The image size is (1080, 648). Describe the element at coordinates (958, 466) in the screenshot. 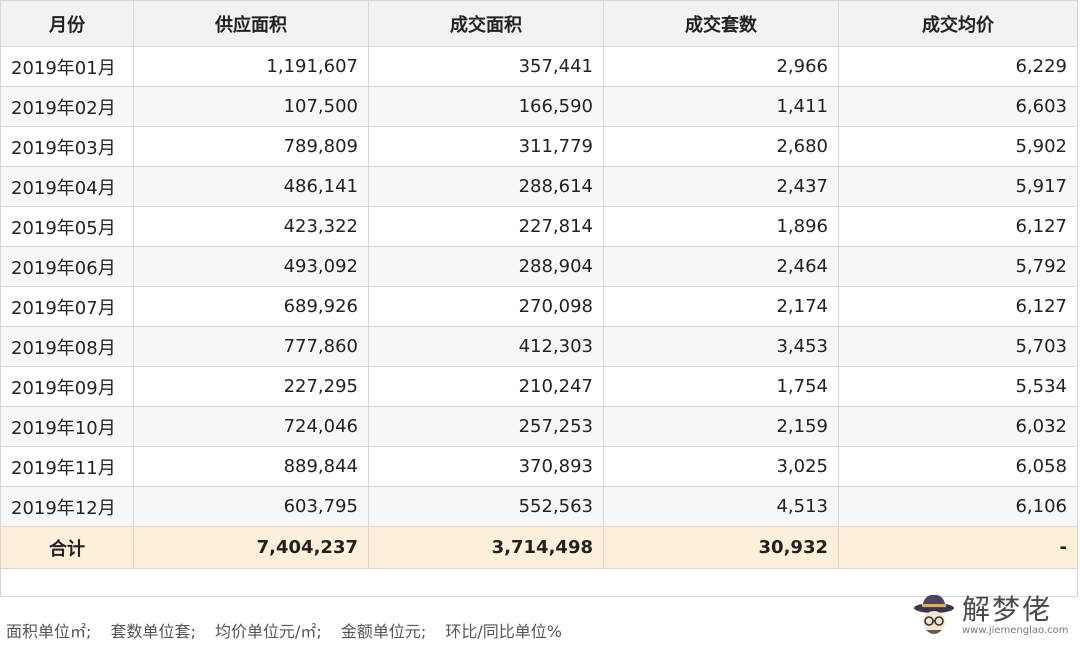

I see `cell-avg-price: 6,058` at that location.